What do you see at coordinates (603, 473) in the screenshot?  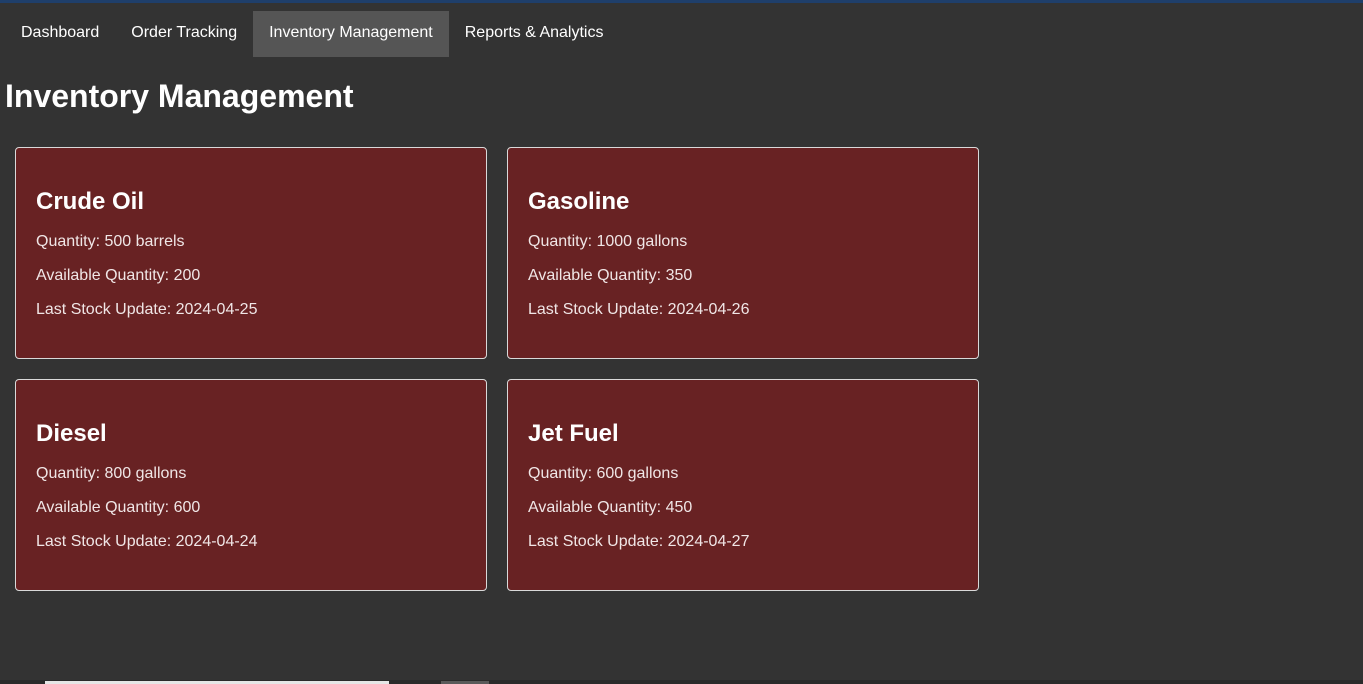 I see `card-quantity: Quantity: 600 gallons` at bounding box center [603, 473].